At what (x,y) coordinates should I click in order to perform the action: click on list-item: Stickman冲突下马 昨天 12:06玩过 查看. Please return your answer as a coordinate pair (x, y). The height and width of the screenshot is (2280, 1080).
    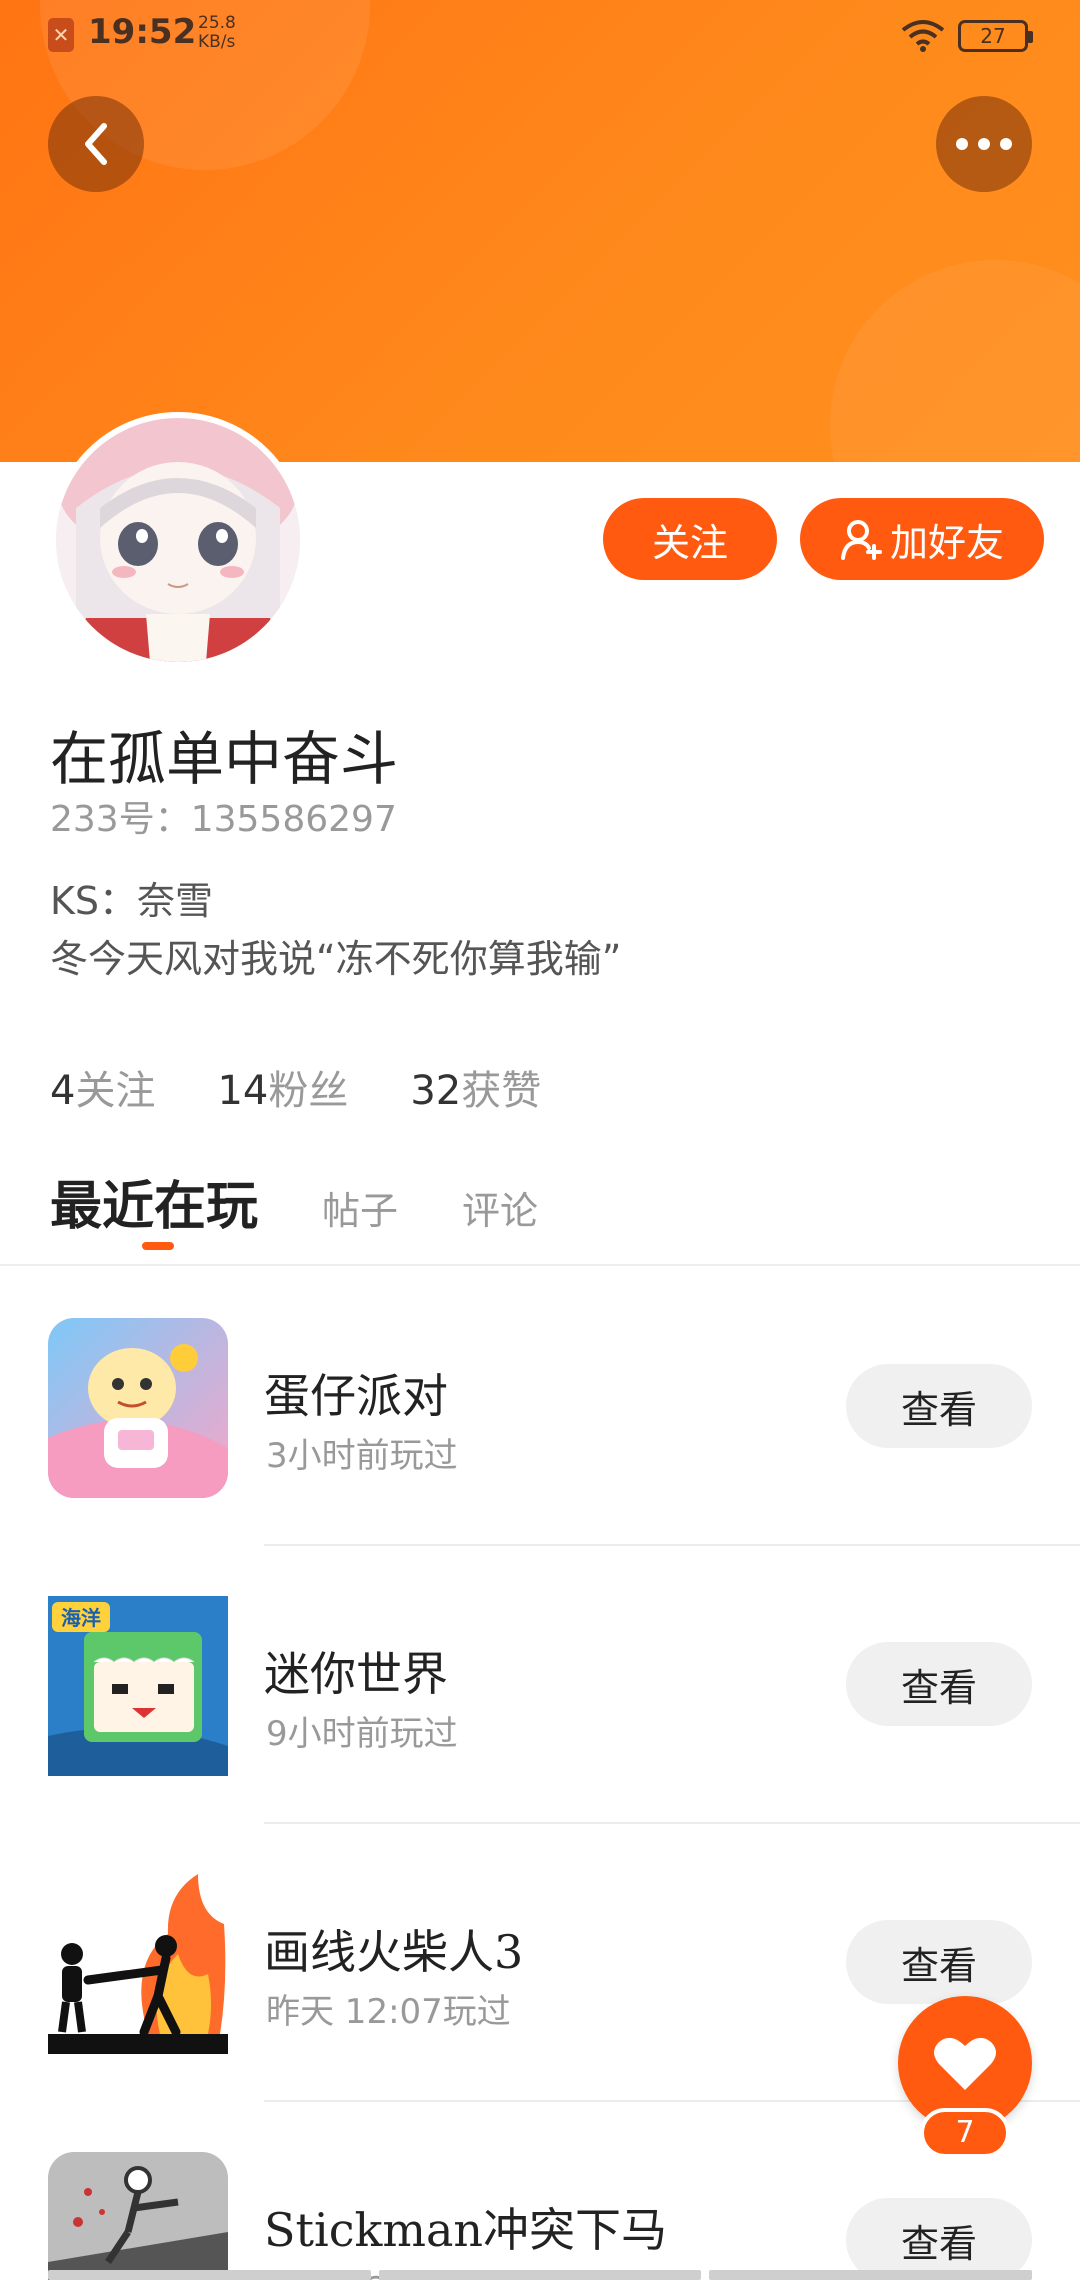
    Looking at the image, I should click on (540, 2191).